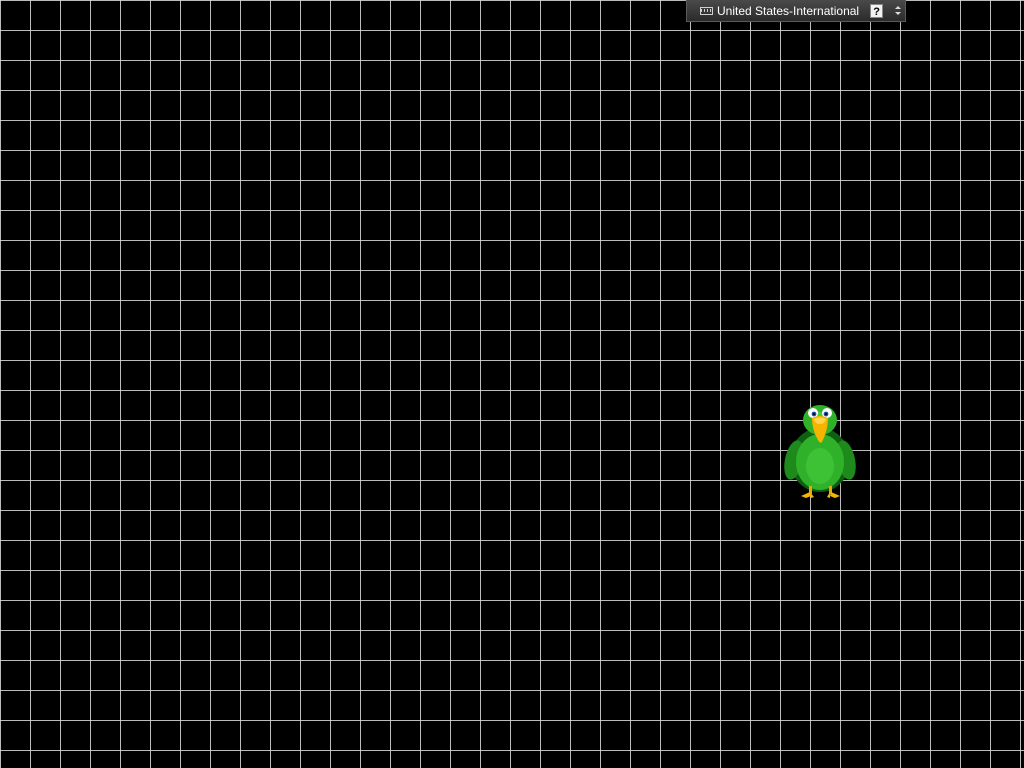 The height and width of the screenshot is (768, 1024). I want to click on arrow-down-icon, so click(898, 13).